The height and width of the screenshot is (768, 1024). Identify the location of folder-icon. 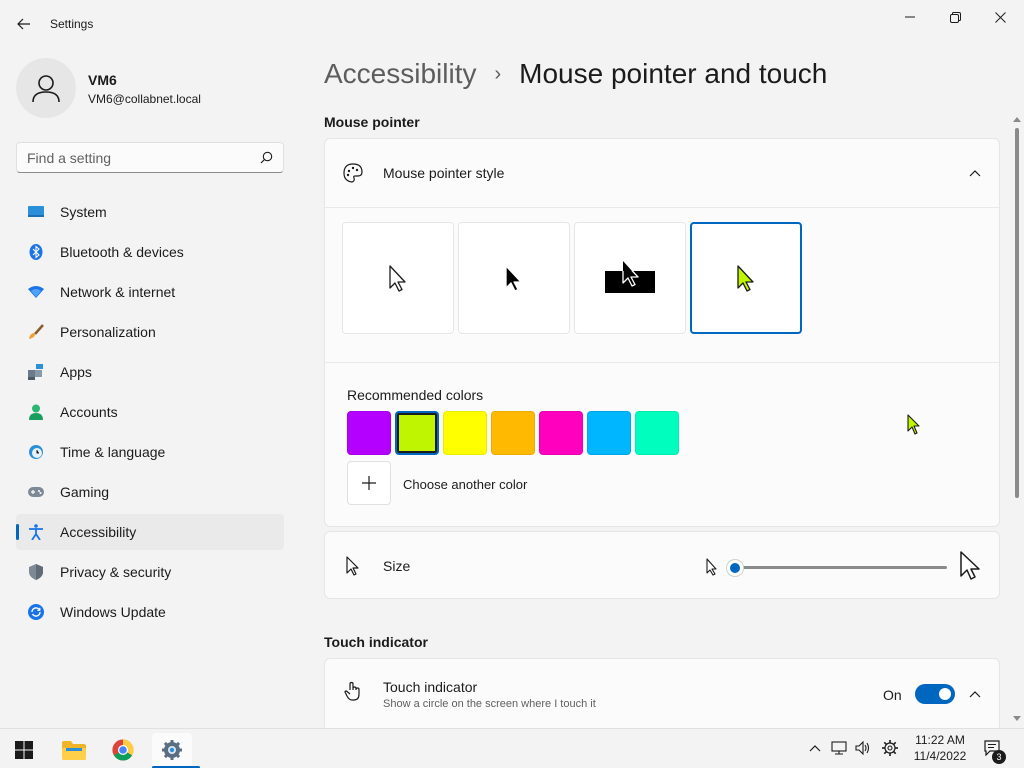
(74, 750).